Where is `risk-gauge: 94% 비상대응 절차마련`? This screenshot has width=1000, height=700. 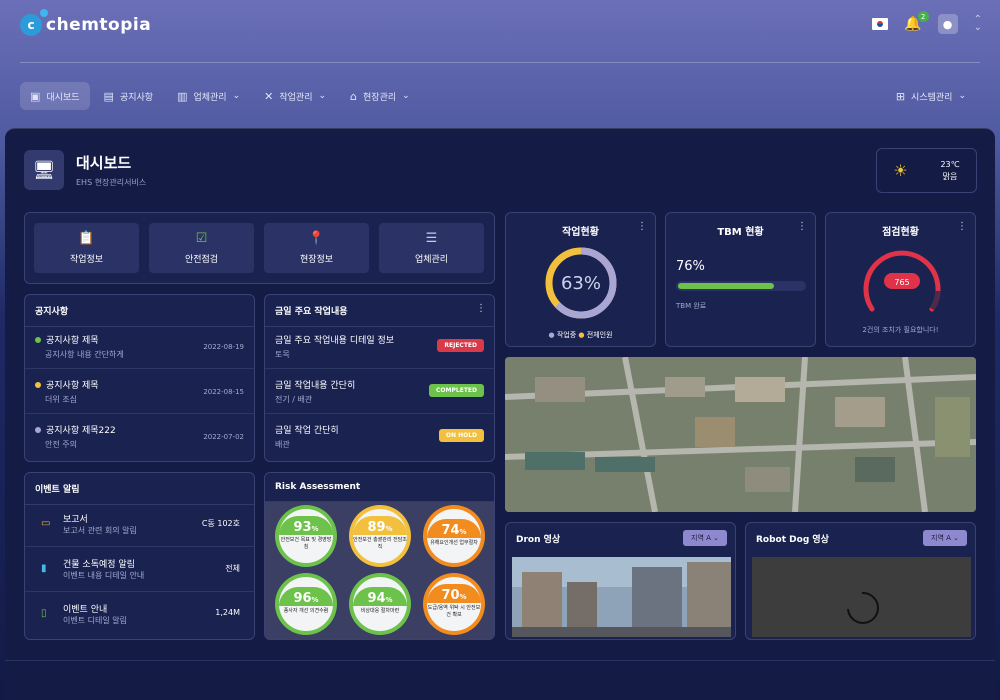
risk-gauge: 94% 비상대응 절차마련 is located at coordinates (380, 604).